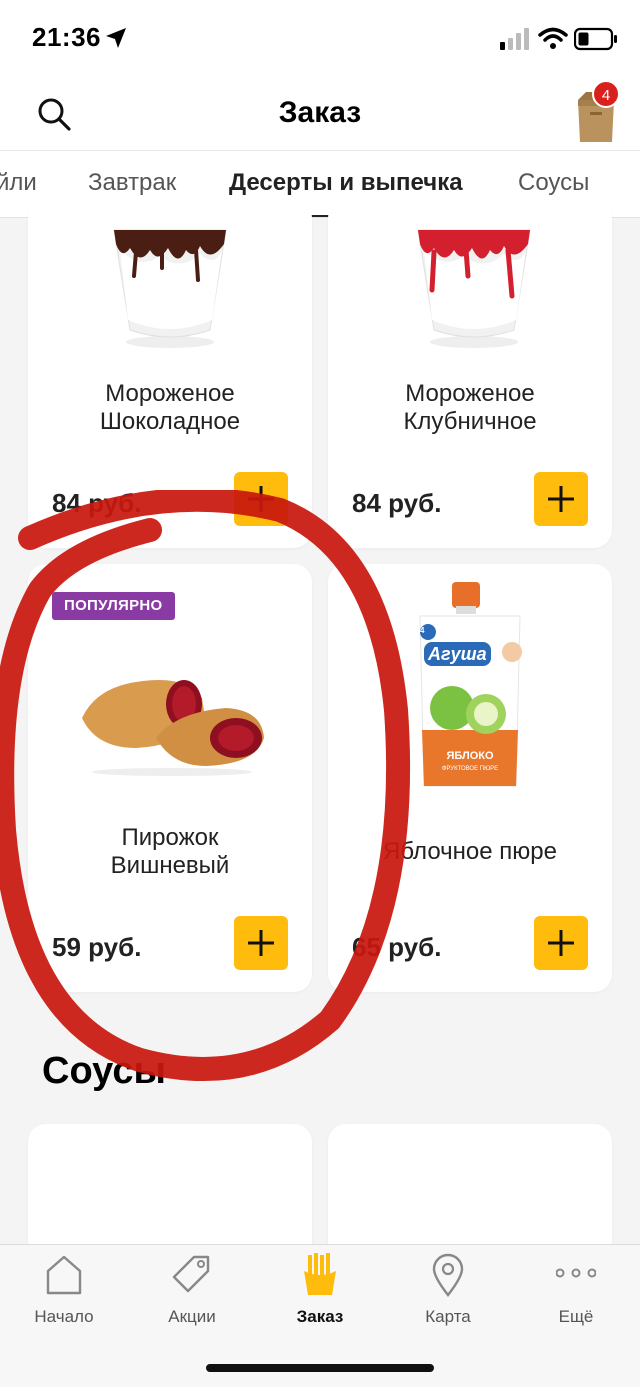 The image size is (640, 1387). Describe the element at coordinates (514, 39) in the screenshot. I see `cellular-signal-icon` at that location.